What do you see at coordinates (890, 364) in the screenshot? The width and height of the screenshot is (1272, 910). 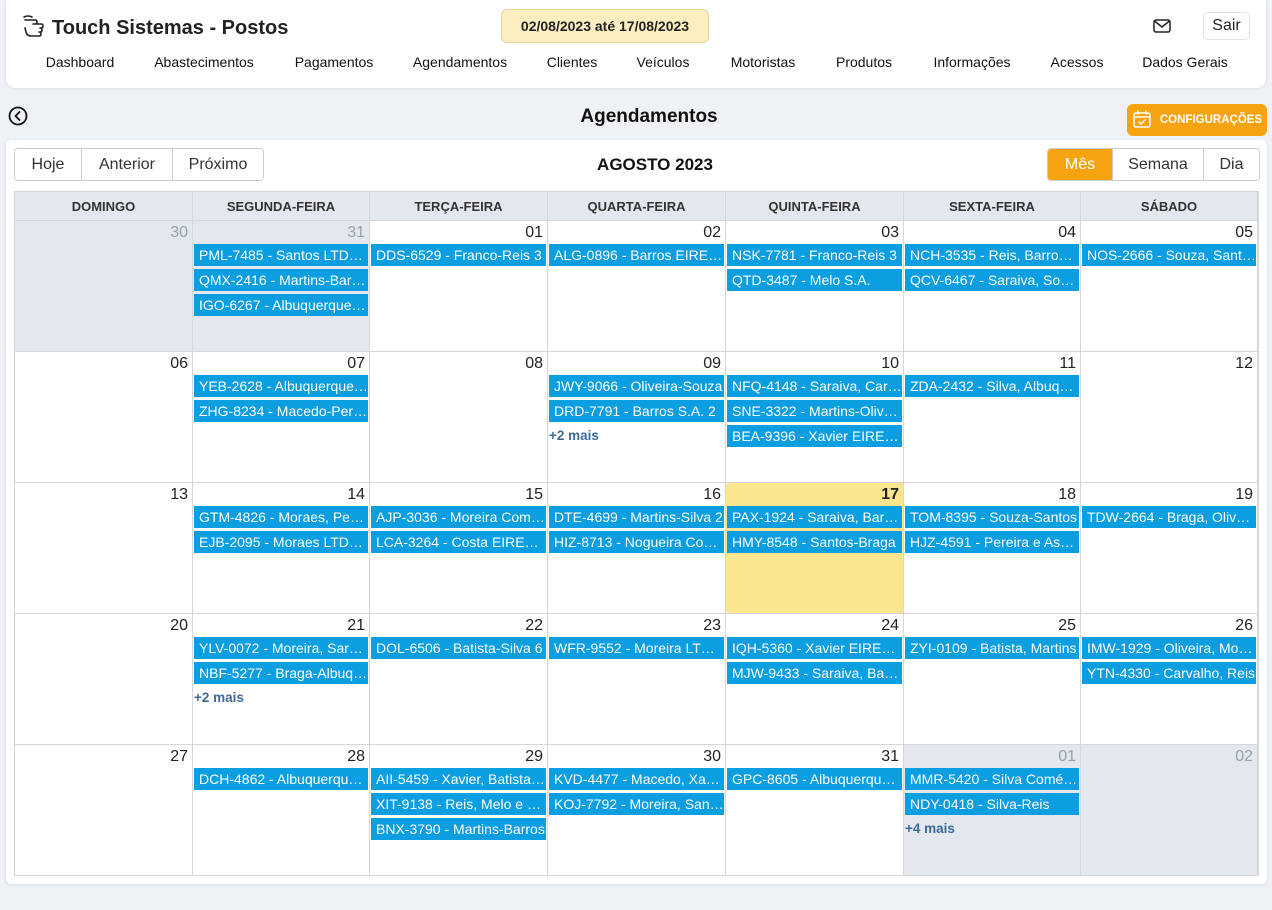 I see `day-number: 10` at bounding box center [890, 364].